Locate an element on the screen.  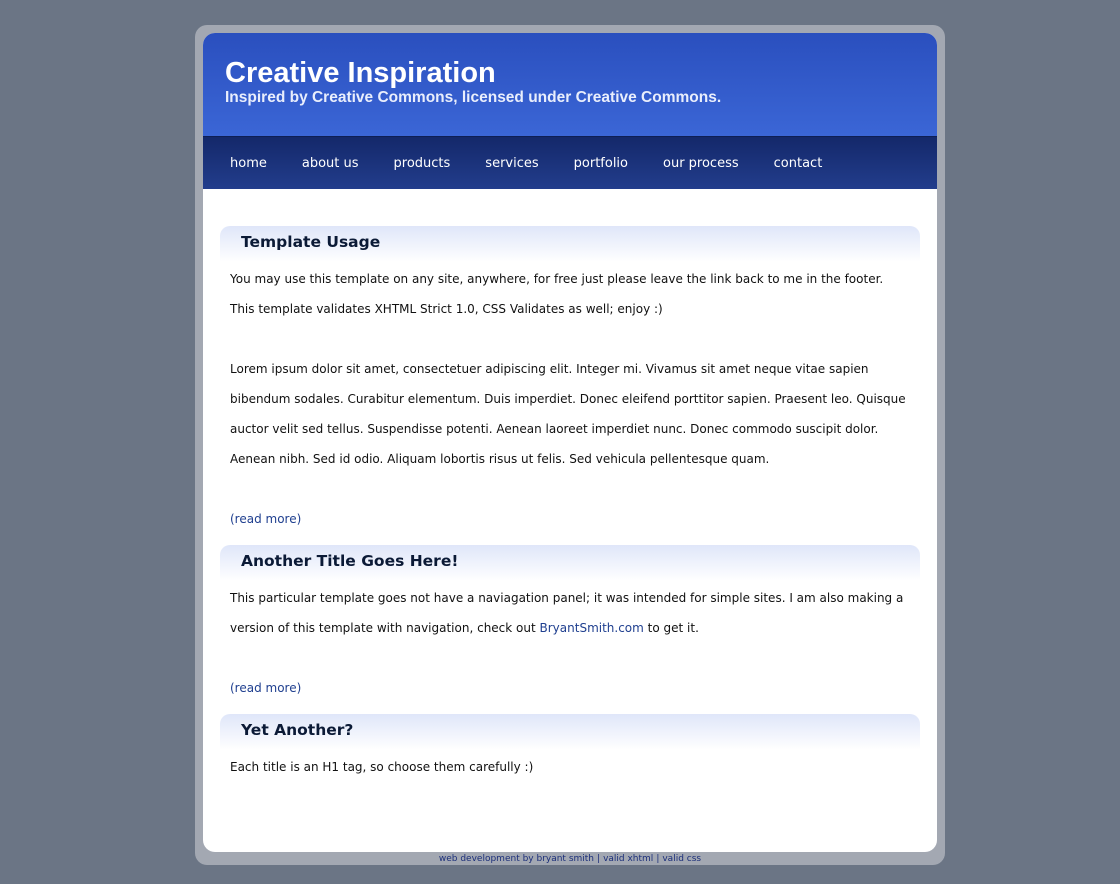
post-title-bar: Another Title Goes Here! is located at coordinates (570, 563).